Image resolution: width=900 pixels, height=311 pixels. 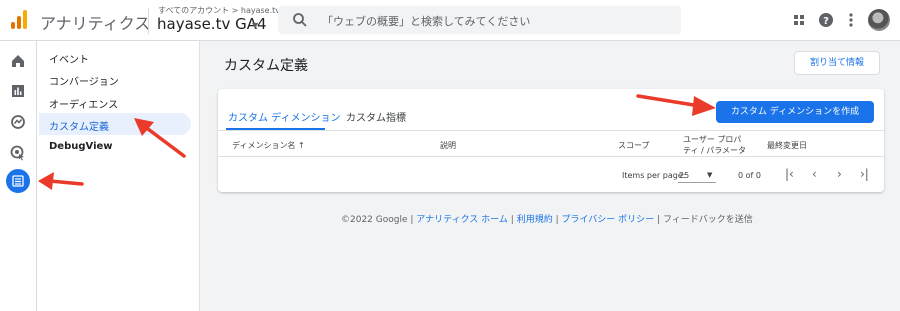 I want to click on help-icon: ?, so click(x=826, y=20).